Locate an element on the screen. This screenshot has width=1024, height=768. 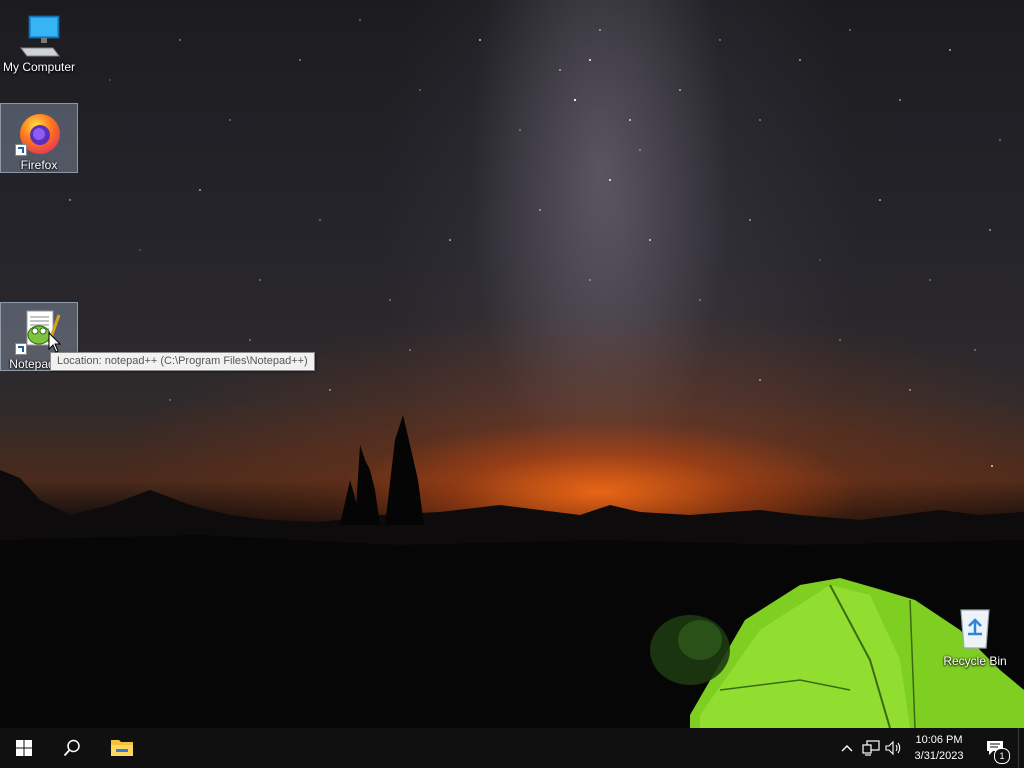
computer-icon is located at coordinates (39, 34).